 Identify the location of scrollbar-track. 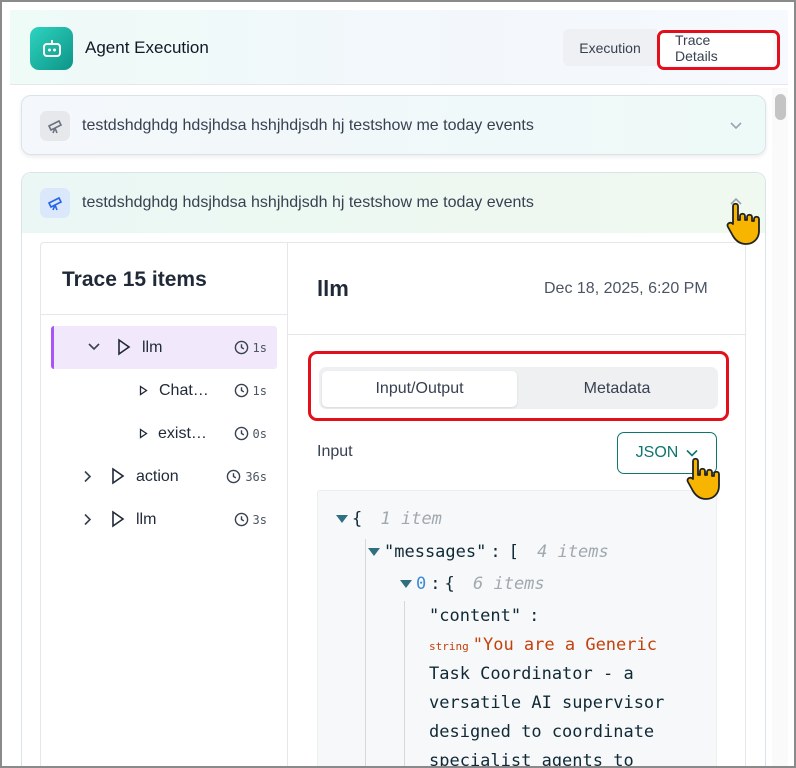
(780, 427).